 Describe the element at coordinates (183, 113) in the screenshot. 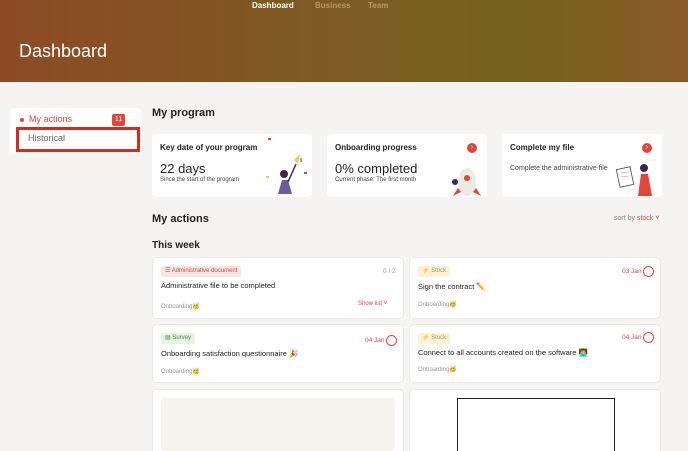

I see `section-title-program: My program` at that location.